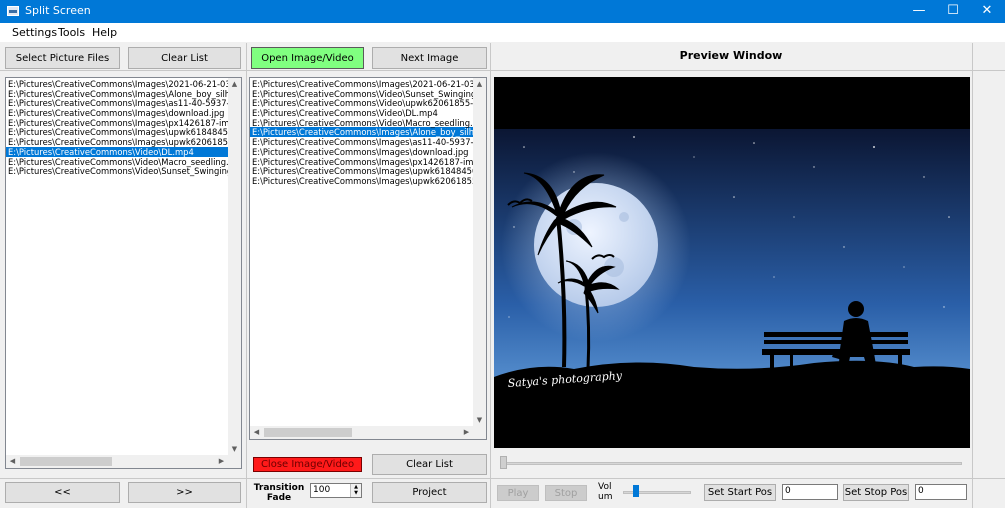 The height and width of the screenshot is (508, 1005). Describe the element at coordinates (876, 492) in the screenshot. I see `set-stop-pos-button: Set Stop Pos` at that location.